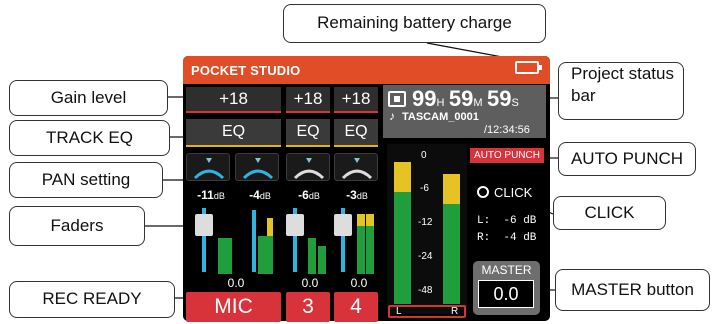  I want to click on fader-track-mic-r, so click(254, 241).